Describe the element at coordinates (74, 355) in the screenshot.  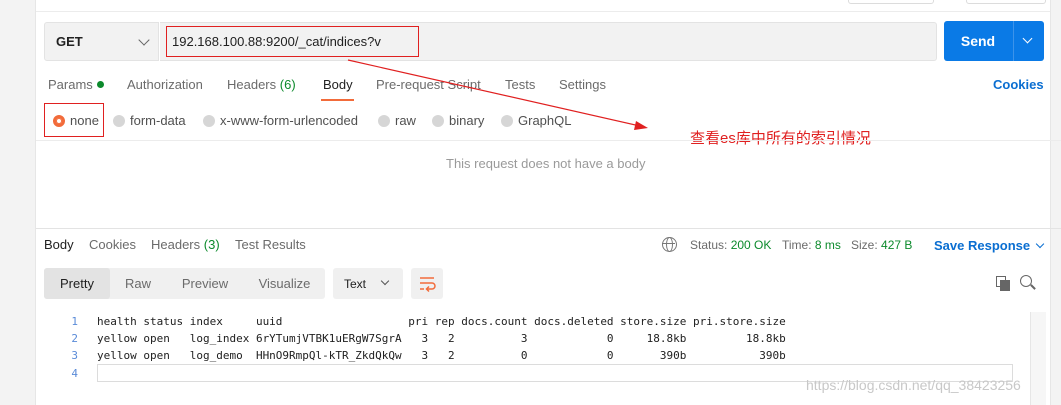
I see `line-number: 3` at that location.